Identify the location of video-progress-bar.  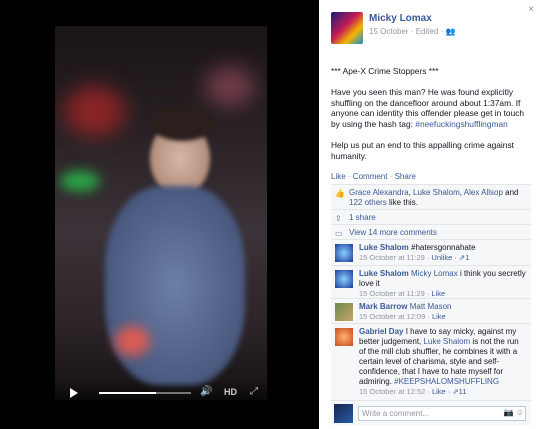
(145, 393).